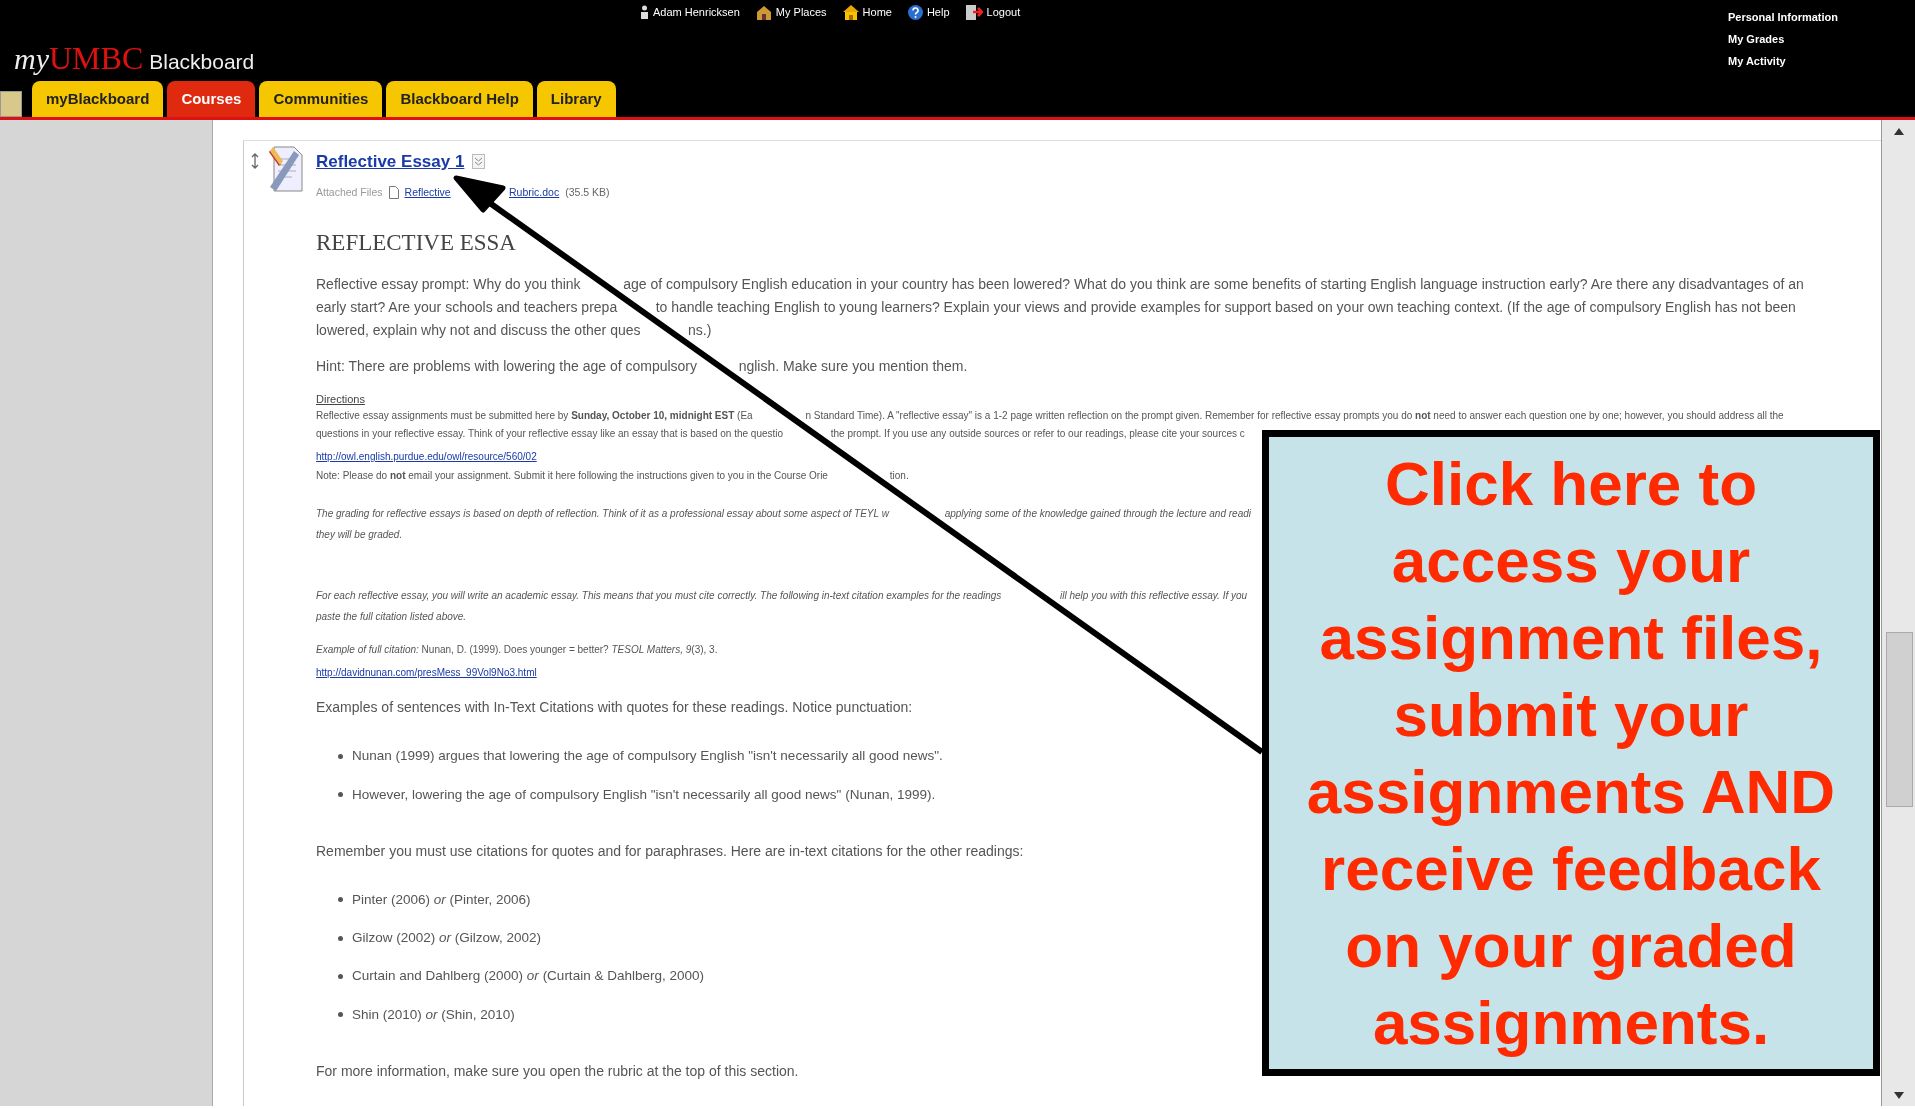  I want to click on logout-icon, so click(974, 12).